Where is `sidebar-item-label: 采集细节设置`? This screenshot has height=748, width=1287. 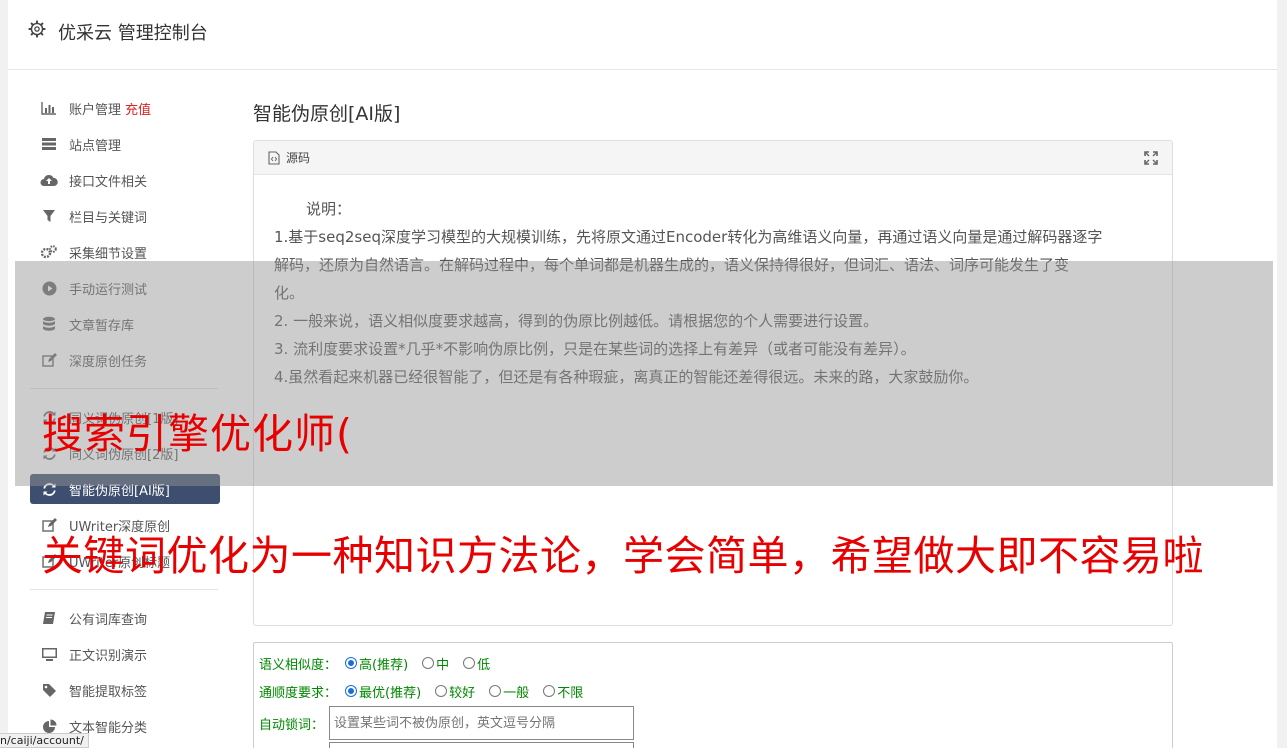
sidebar-item-label: 采集细节设置 is located at coordinates (108, 254).